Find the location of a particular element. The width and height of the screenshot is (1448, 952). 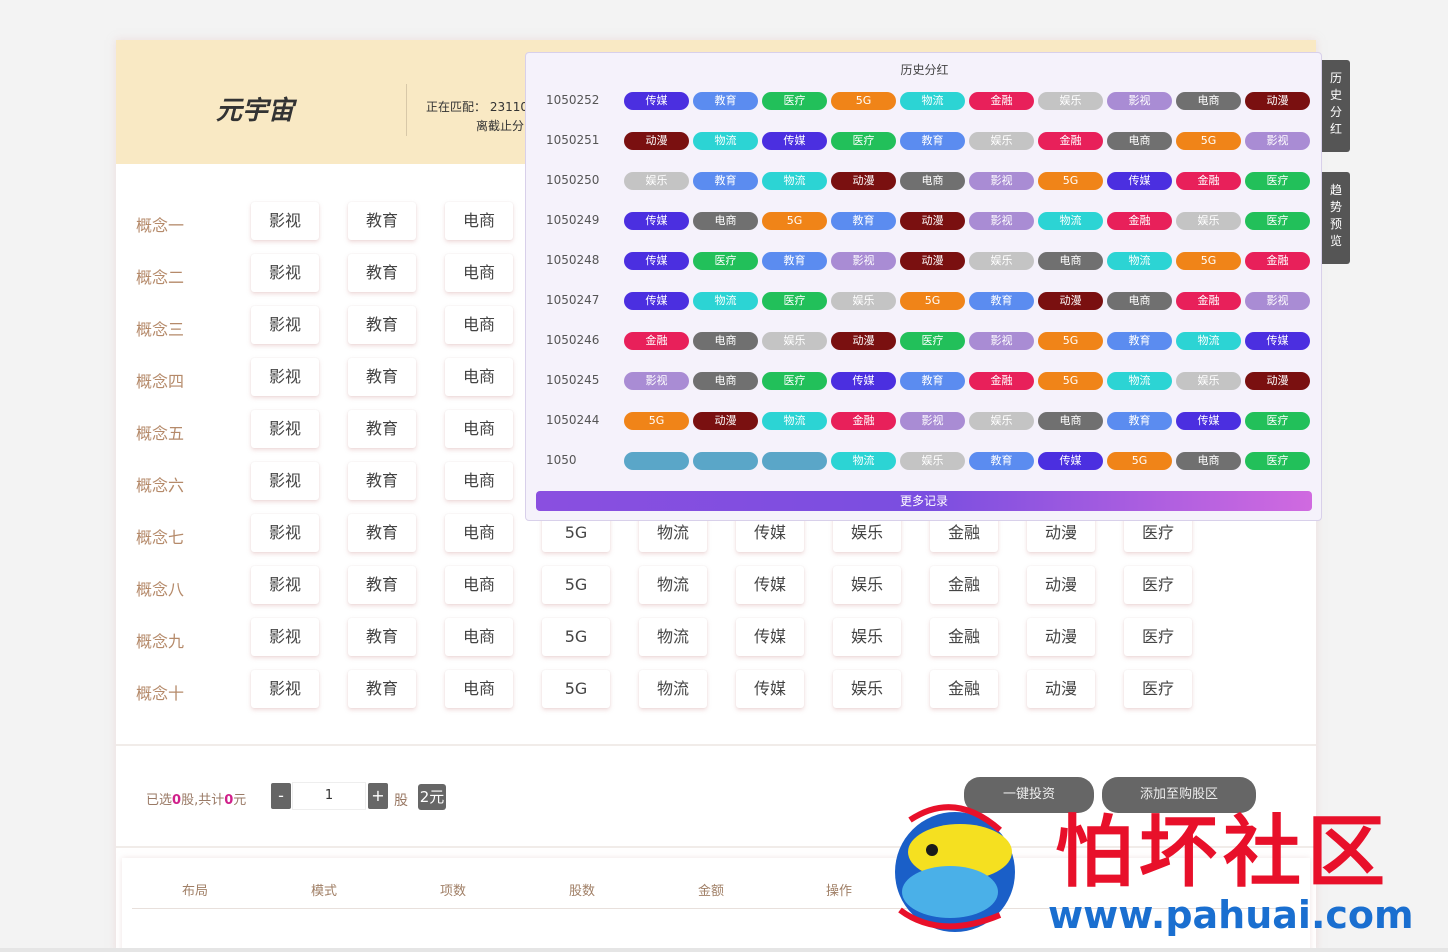

concept-label: 概念九 is located at coordinates (160, 641).